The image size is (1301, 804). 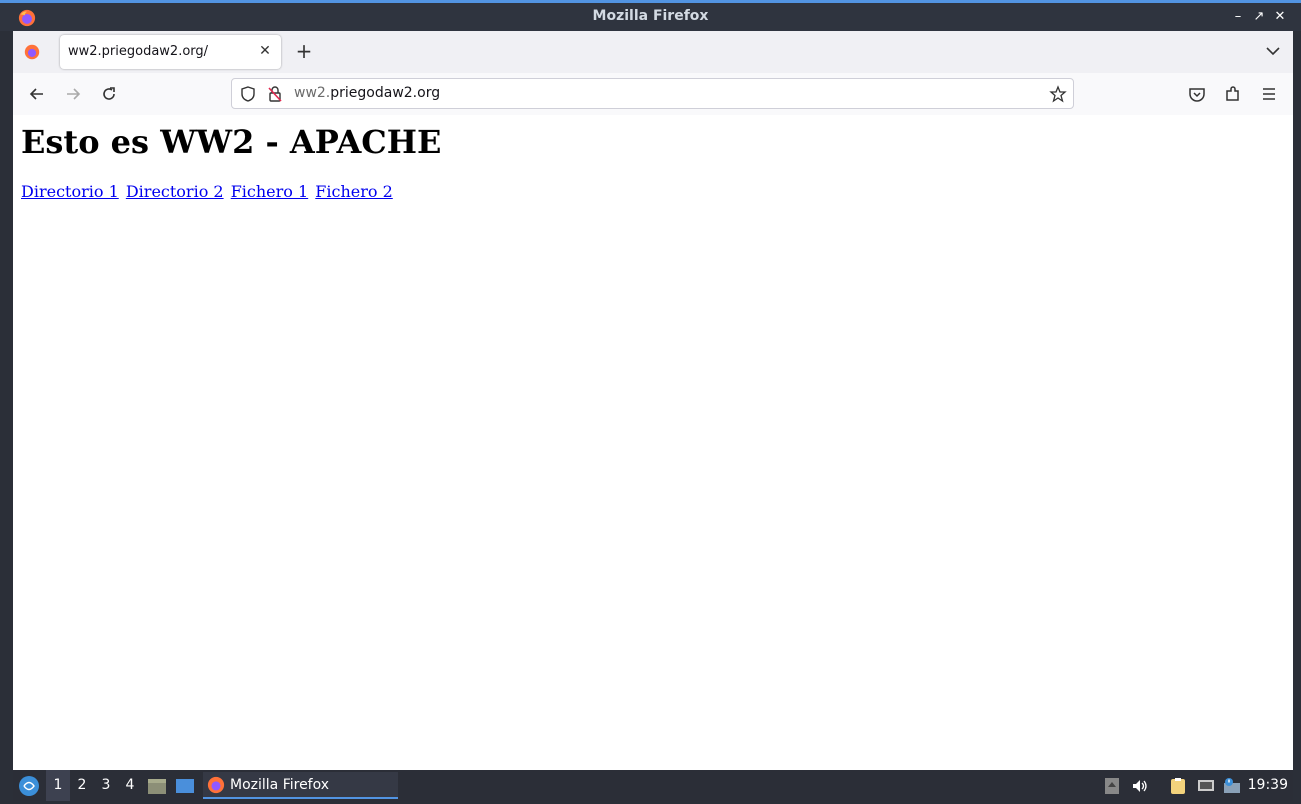 What do you see at coordinates (265, 51) in the screenshot?
I see `close-tab-icon: ✕` at bounding box center [265, 51].